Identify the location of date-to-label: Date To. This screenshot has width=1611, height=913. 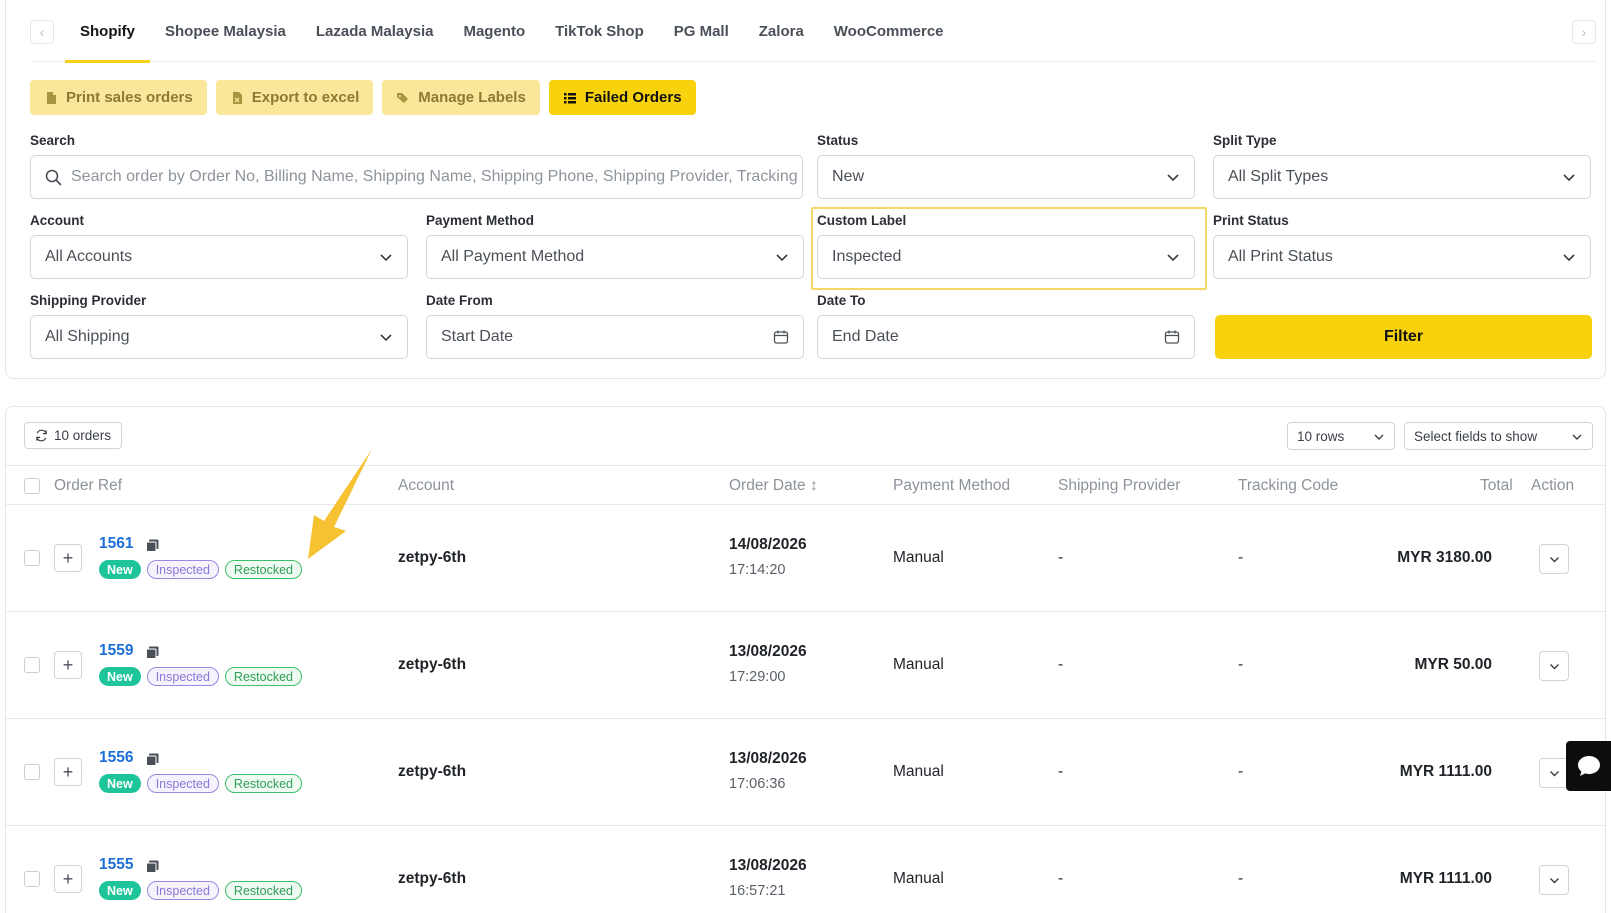
(841, 300).